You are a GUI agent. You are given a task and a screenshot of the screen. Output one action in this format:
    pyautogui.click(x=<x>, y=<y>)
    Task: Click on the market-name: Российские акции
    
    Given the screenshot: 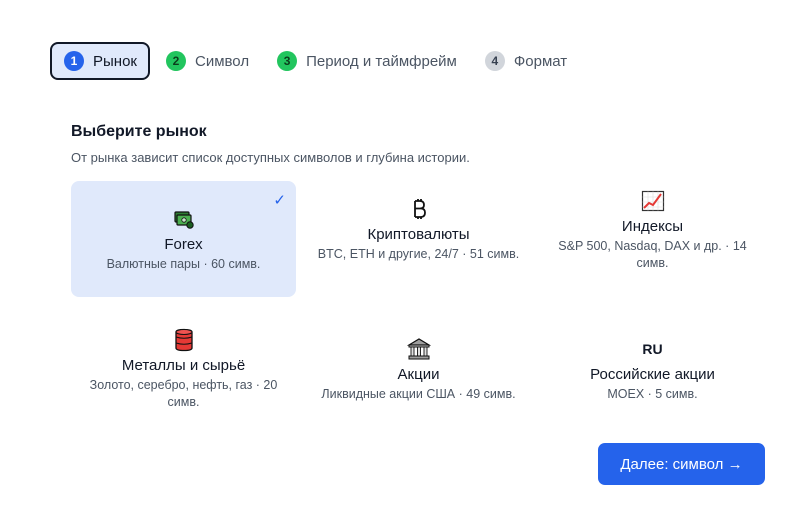 What is the action you would take?
    pyautogui.click(x=652, y=374)
    